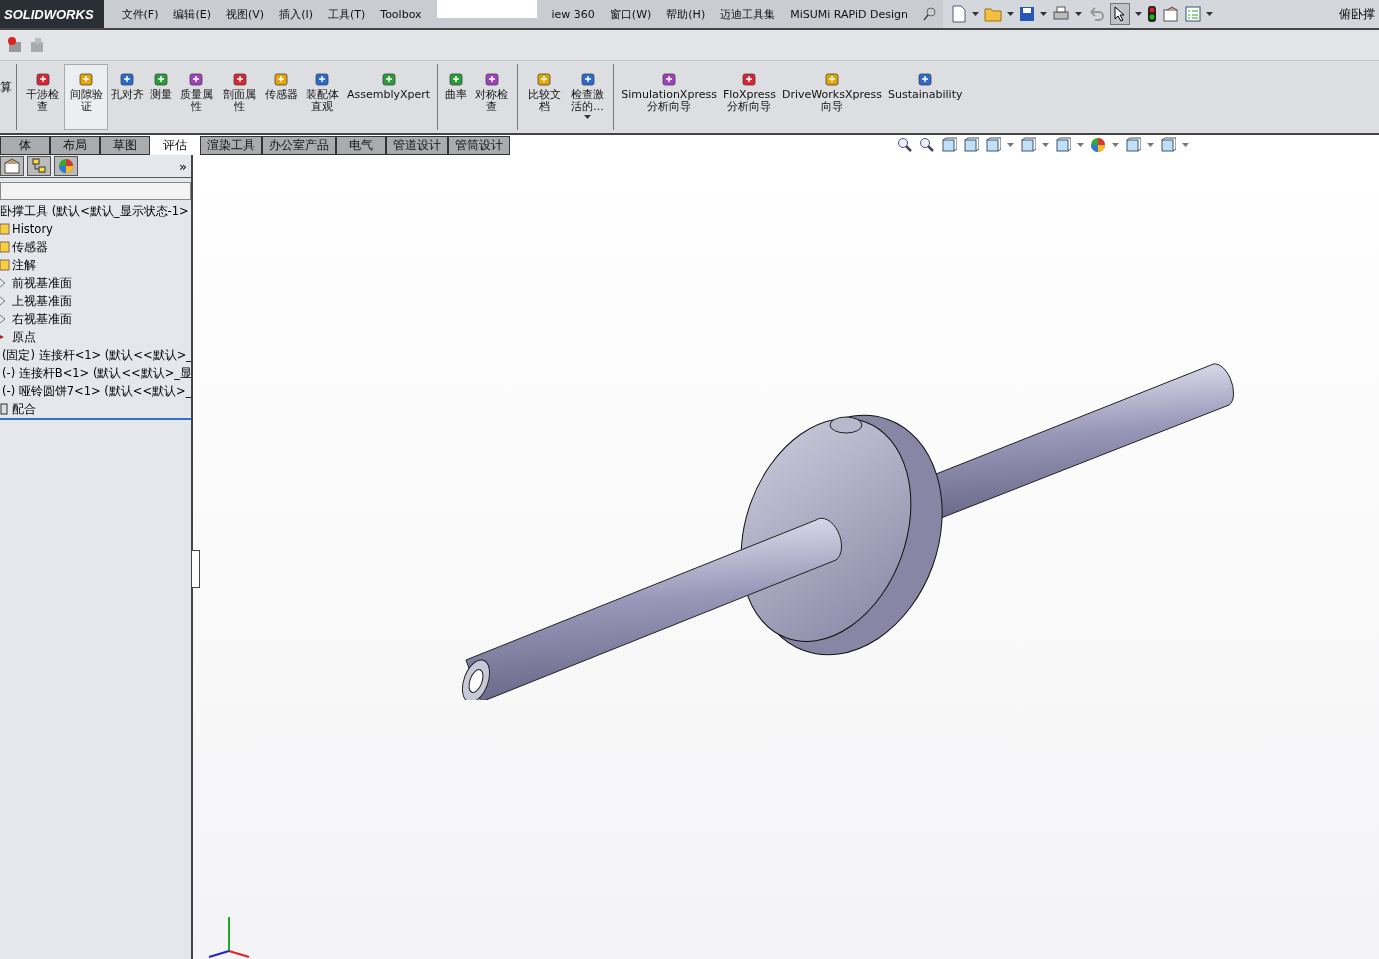  Describe the element at coordinates (573, 14) in the screenshot. I see `menu-item: iew 360` at that location.